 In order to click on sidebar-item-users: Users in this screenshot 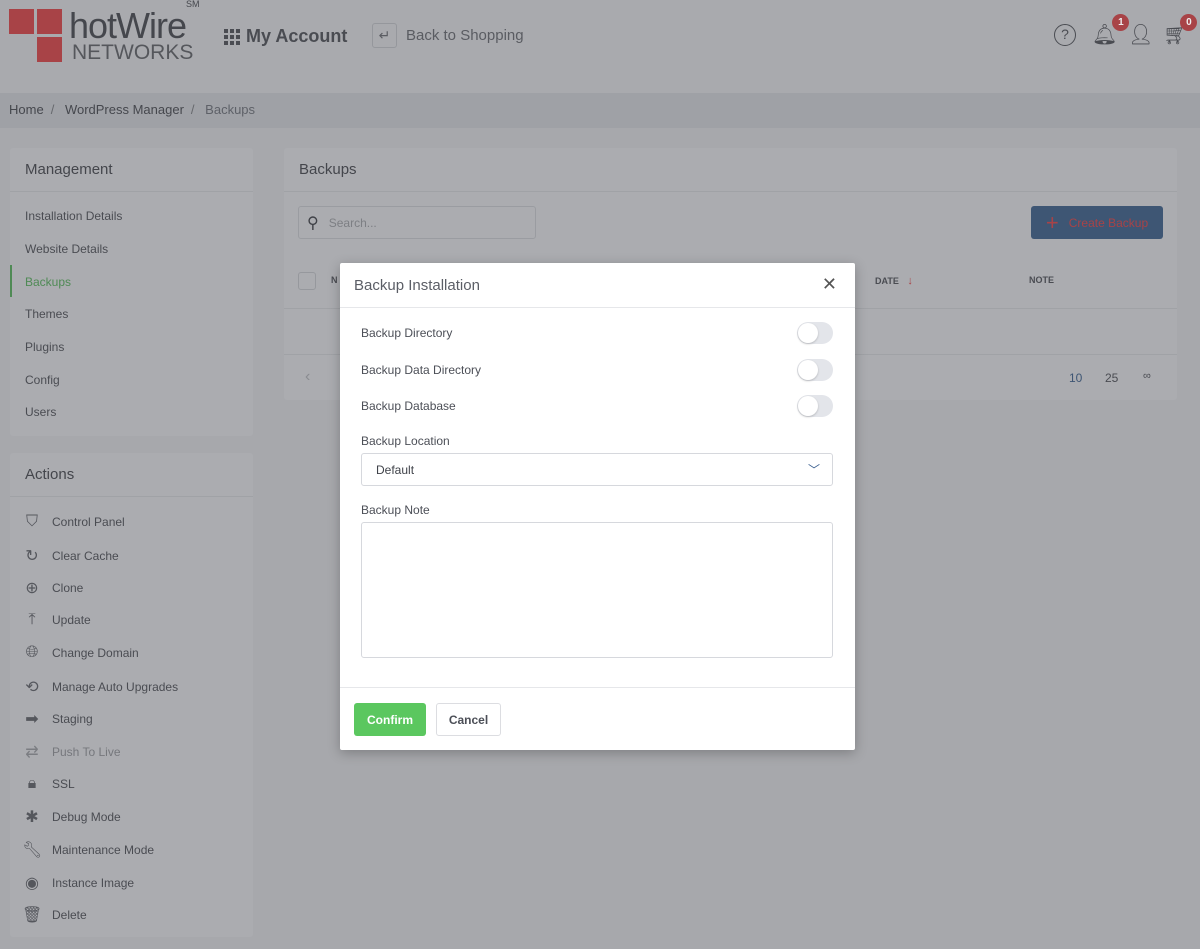, I will do `click(40, 412)`.